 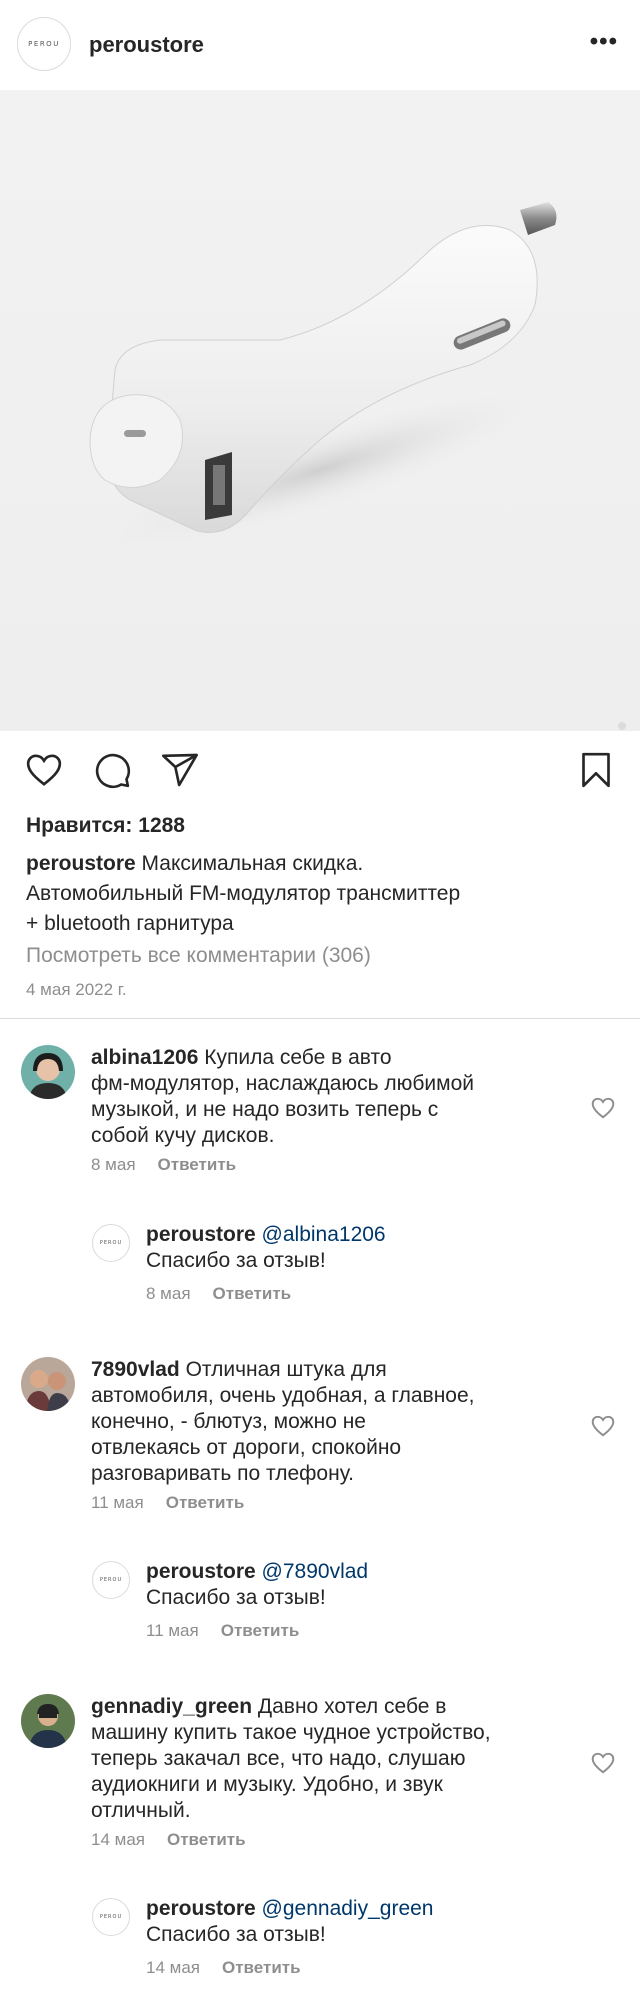 I want to click on reply-meta: 11 мая Ответить, so click(x=222, y=1631).